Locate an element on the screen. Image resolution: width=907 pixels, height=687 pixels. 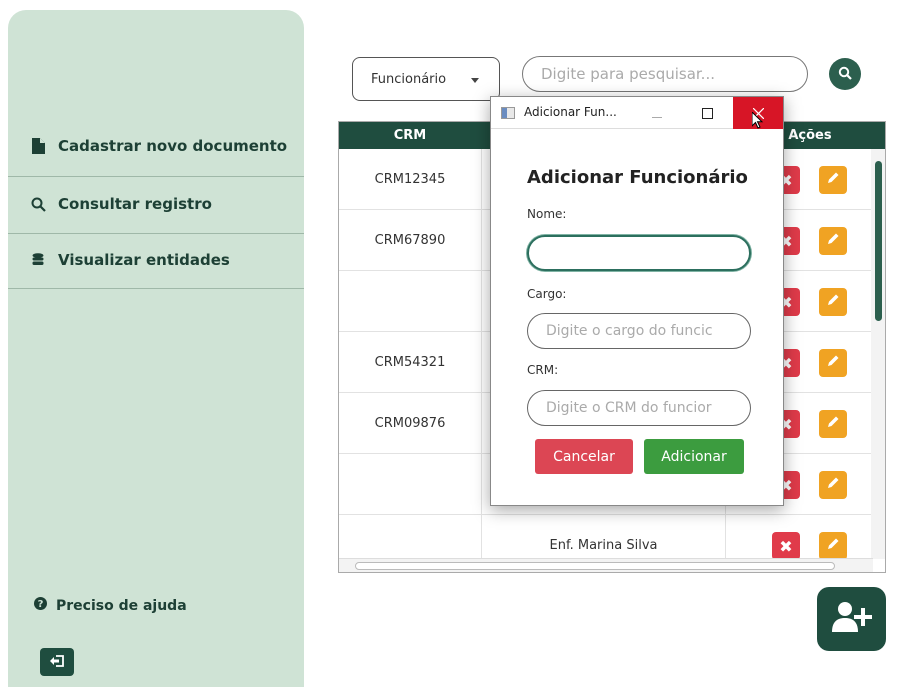
entity-type-dropdown: Funcionário is located at coordinates (426, 79).